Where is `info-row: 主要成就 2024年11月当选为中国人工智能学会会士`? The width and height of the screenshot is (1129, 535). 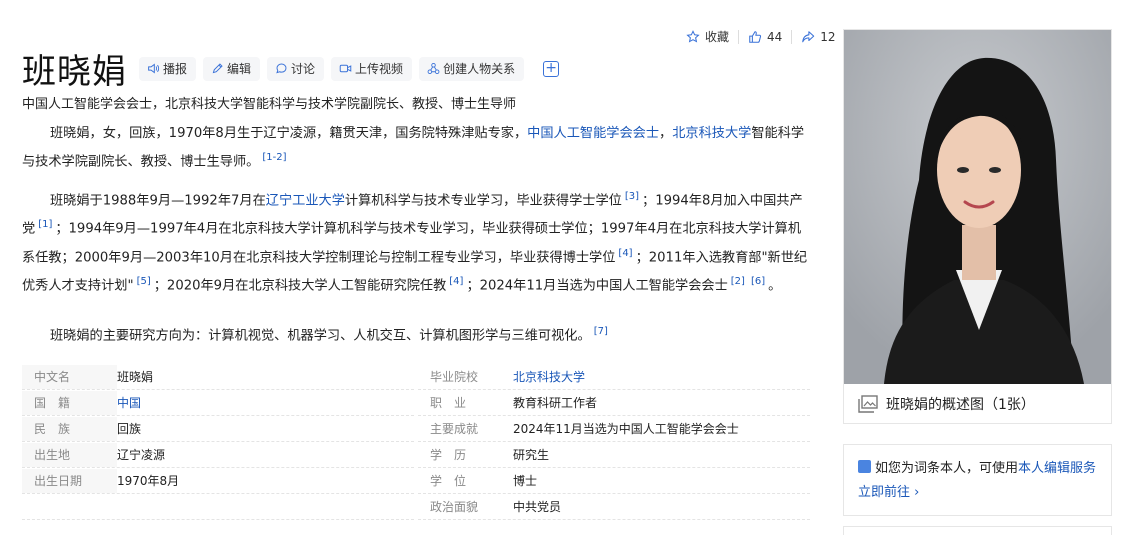
info-row: 主要成就 2024年11月当选为中国人工智能学会会士 is located at coordinates (614, 429).